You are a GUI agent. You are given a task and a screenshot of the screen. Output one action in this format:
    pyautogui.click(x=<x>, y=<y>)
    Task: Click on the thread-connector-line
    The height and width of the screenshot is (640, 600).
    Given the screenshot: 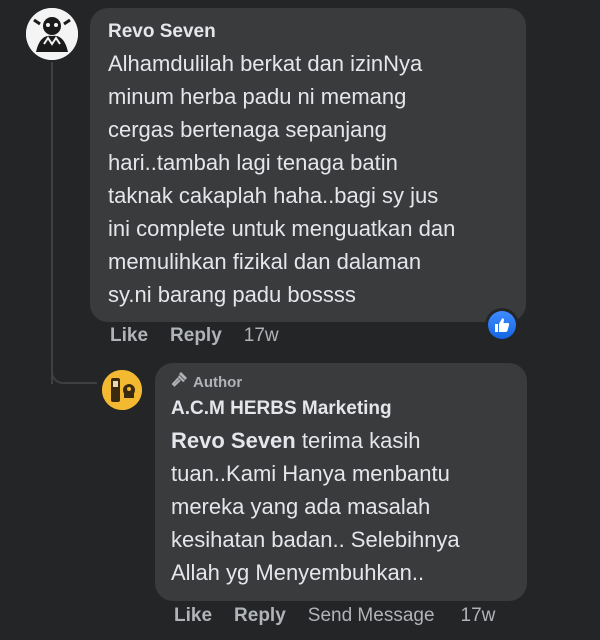 What is the action you would take?
    pyautogui.click(x=52, y=223)
    